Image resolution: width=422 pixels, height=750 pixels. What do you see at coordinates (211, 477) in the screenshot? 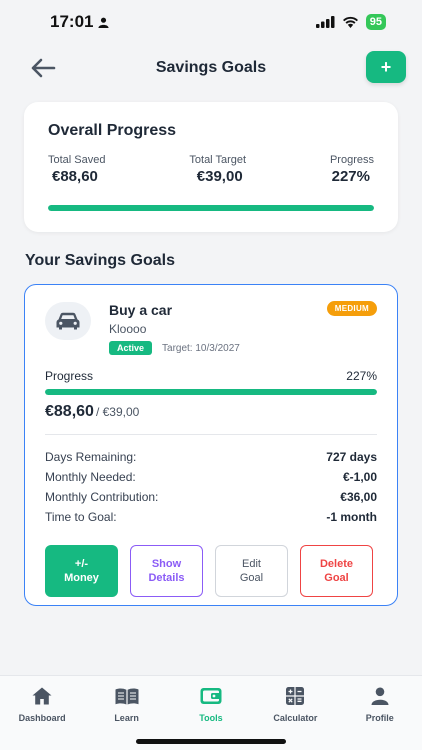
I see `detail-row-monthly-needed: Monthly Needed: €-1,00` at bounding box center [211, 477].